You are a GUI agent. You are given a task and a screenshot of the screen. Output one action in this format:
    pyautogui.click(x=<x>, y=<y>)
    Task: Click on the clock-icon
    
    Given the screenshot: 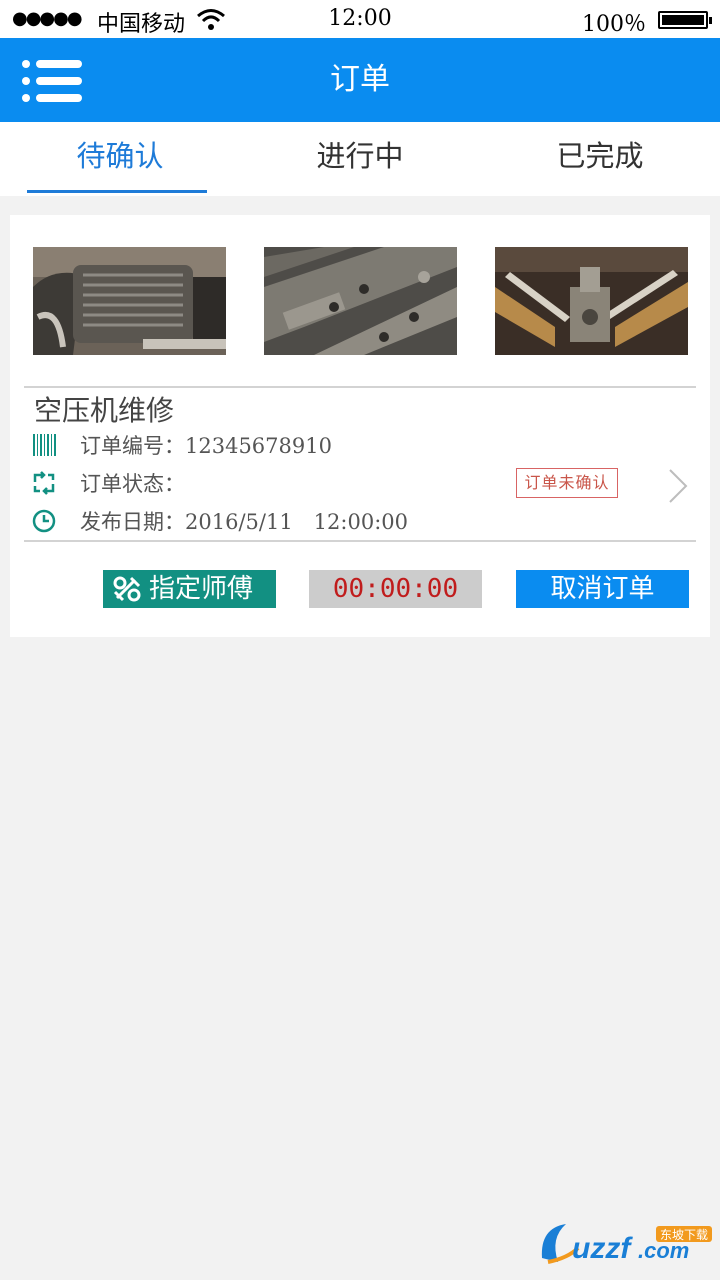 What is the action you would take?
    pyautogui.click(x=44, y=521)
    